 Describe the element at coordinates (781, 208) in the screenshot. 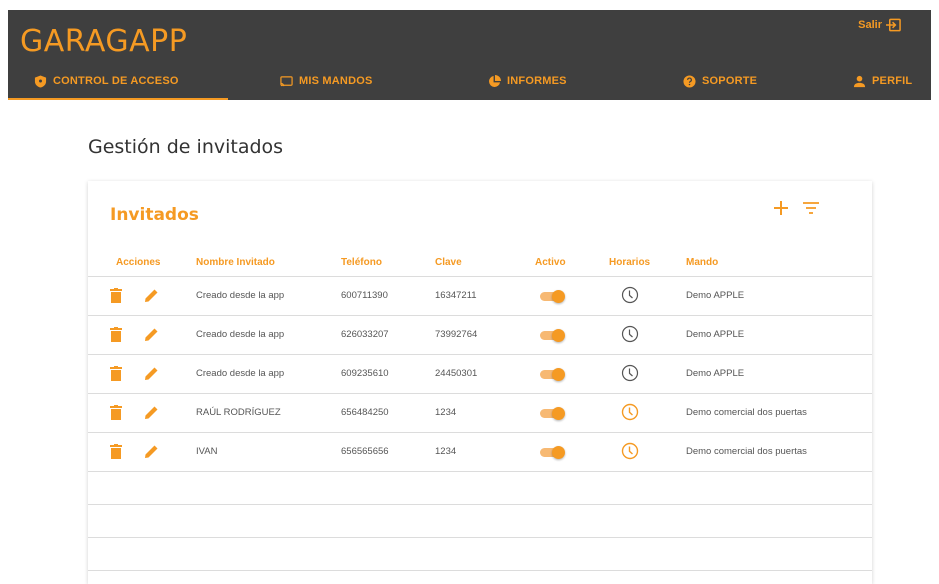

I see `add-icon` at that location.